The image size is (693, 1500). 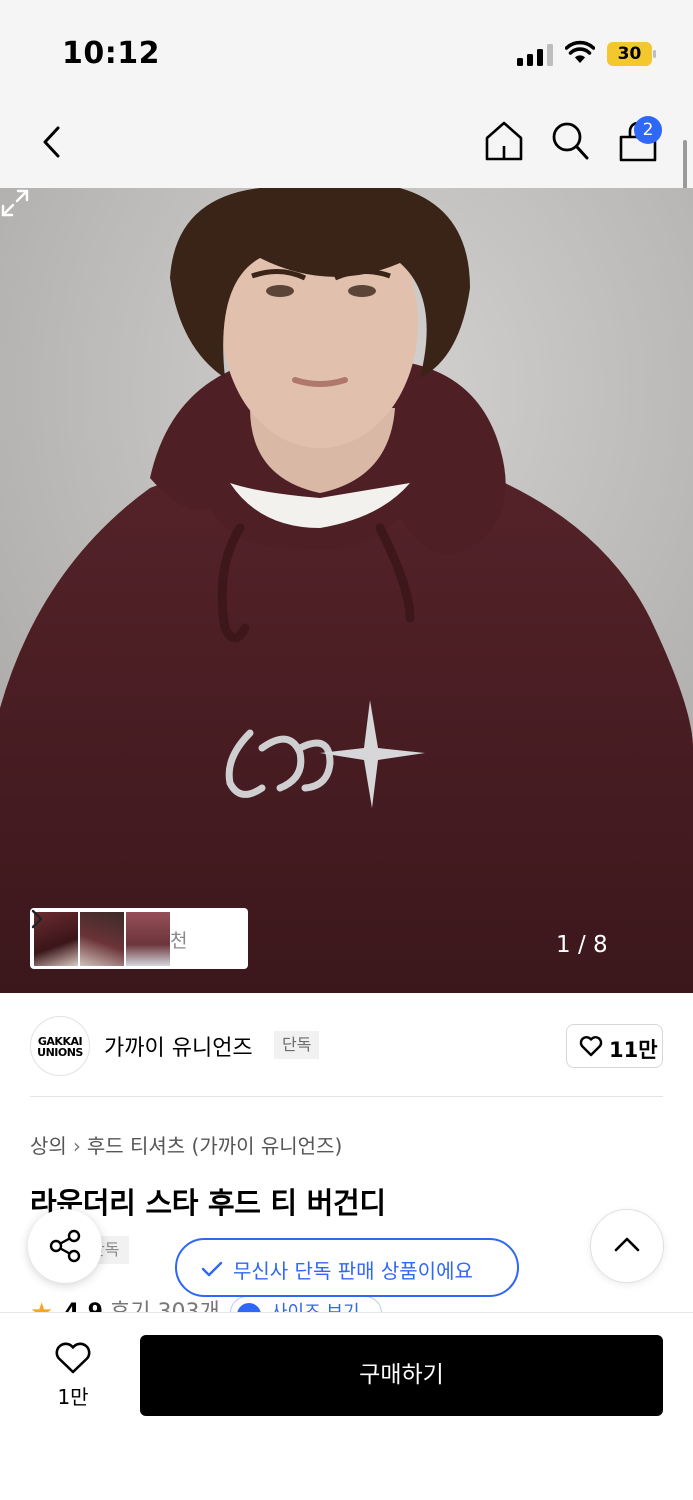 I want to click on battery-level: 30, so click(x=629, y=54).